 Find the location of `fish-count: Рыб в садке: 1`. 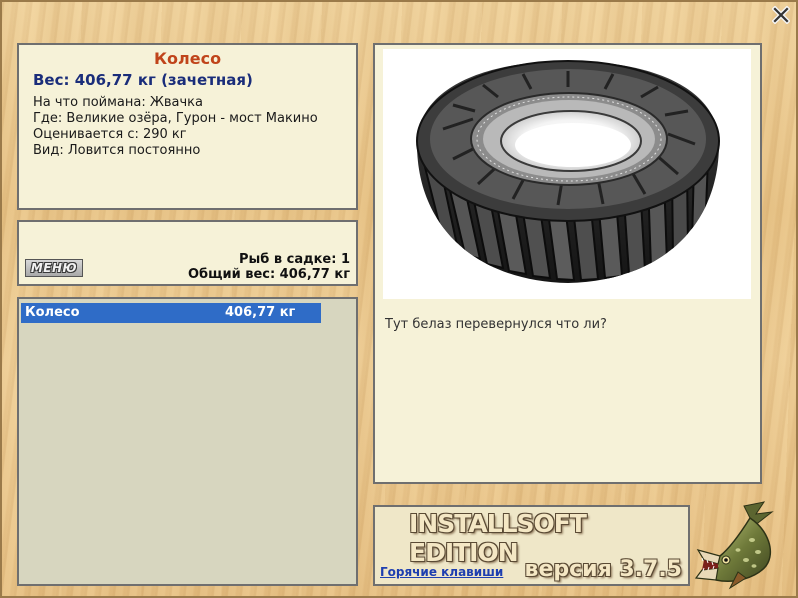

fish-count: Рыб в садке: 1 is located at coordinates (294, 259).